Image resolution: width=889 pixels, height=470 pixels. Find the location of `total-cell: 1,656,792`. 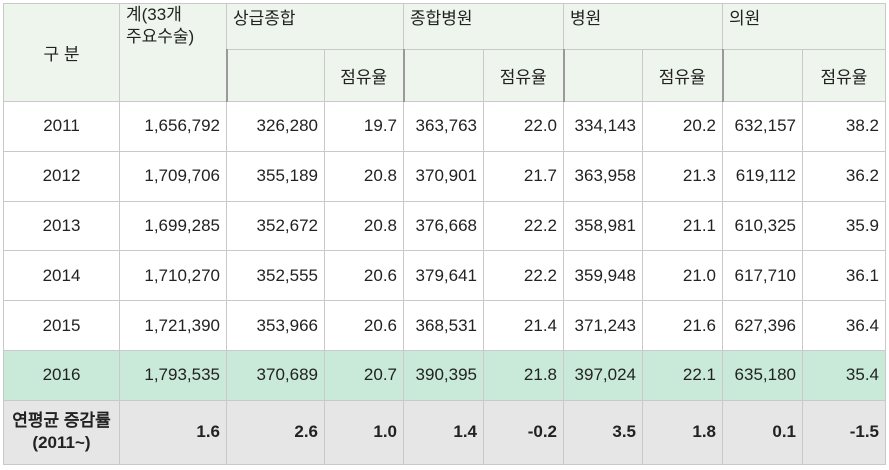

total-cell: 1,656,792 is located at coordinates (173, 126).